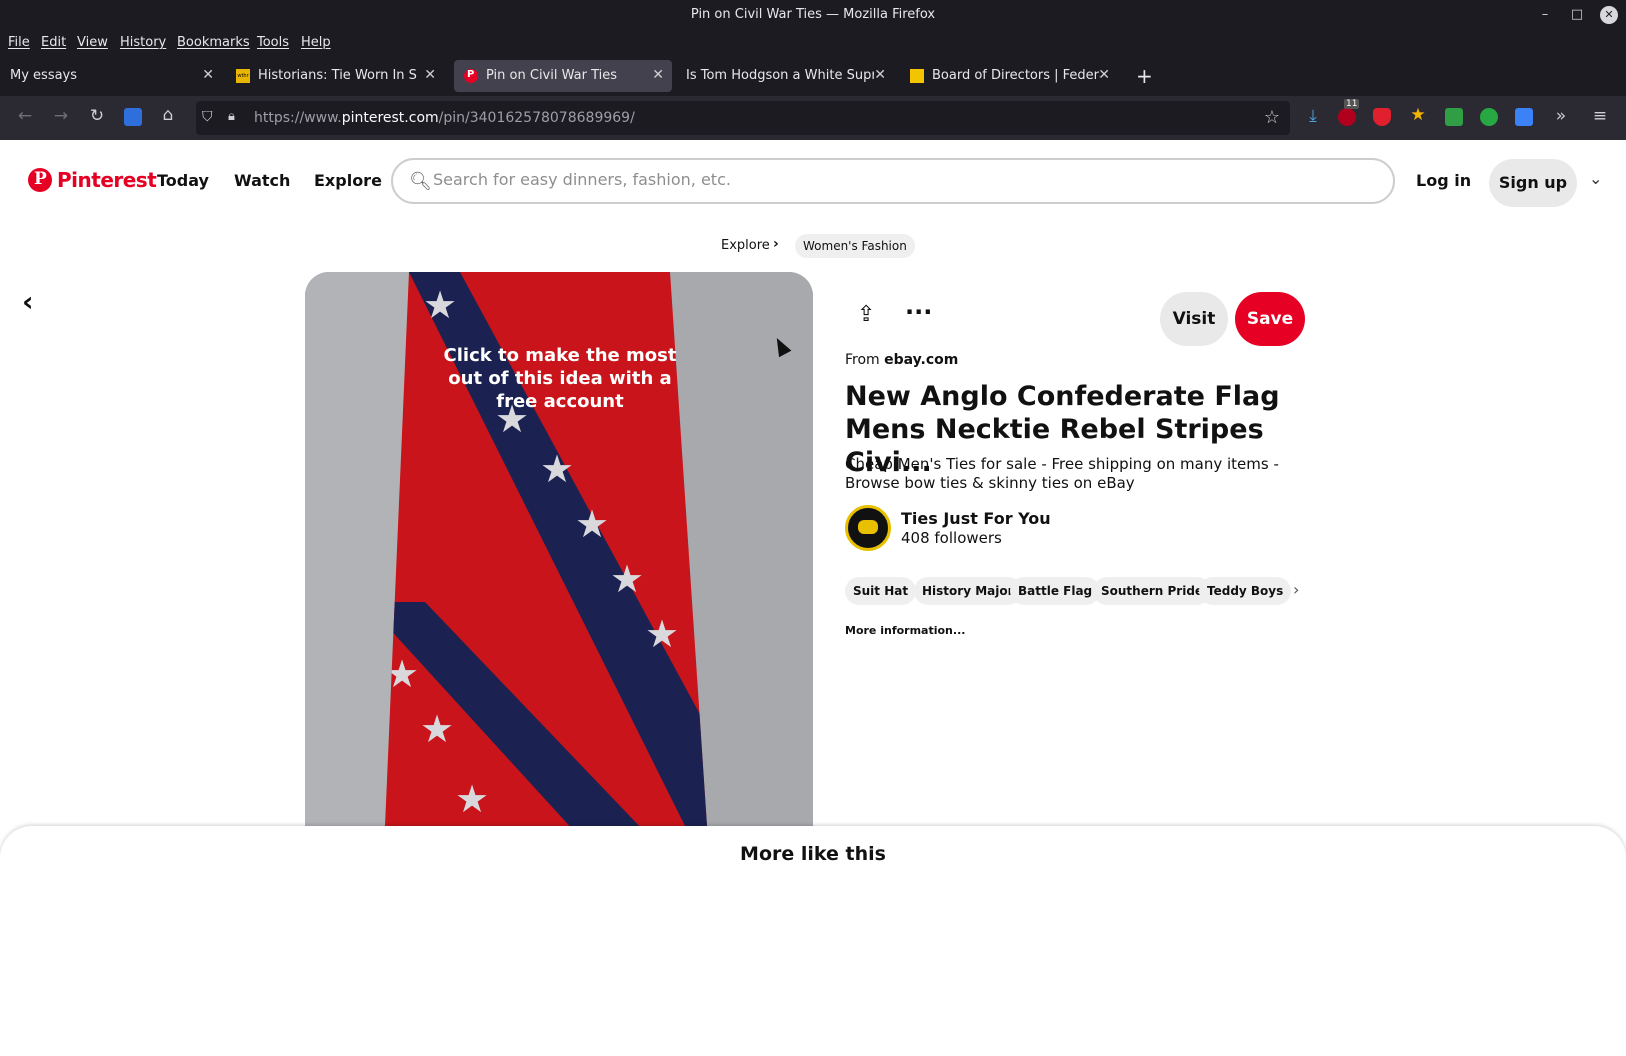  I want to click on file-extension-icon, so click(1524, 117).